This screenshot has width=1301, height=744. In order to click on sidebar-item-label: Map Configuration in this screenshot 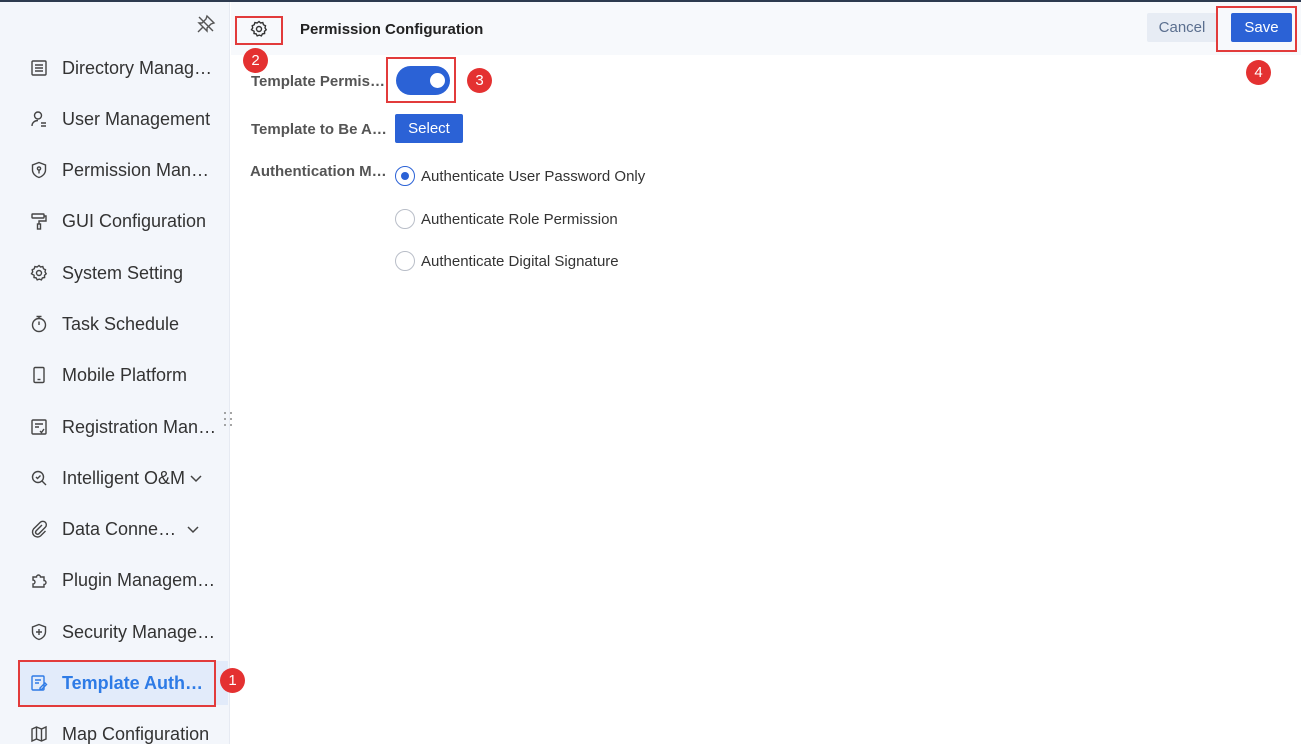, I will do `click(136, 733)`.